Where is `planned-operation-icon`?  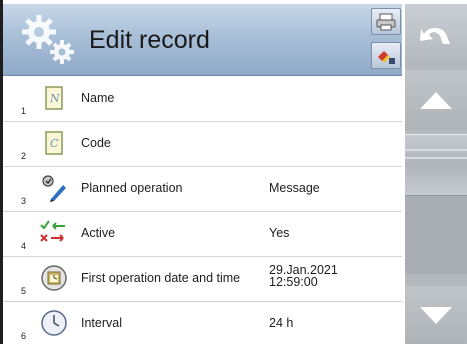
planned-operation-icon is located at coordinates (54, 188).